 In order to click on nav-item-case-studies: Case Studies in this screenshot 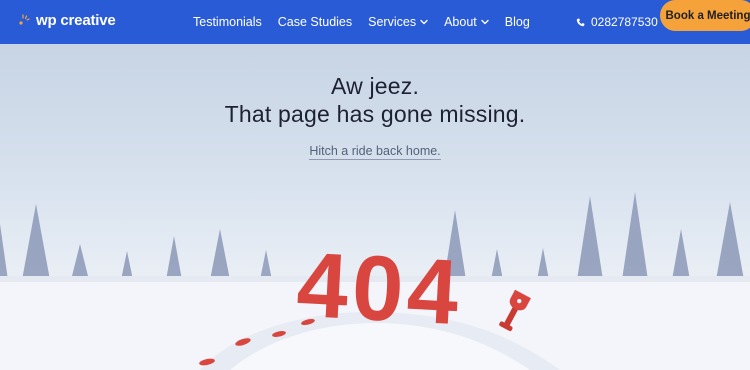, I will do `click(315, 22)`.